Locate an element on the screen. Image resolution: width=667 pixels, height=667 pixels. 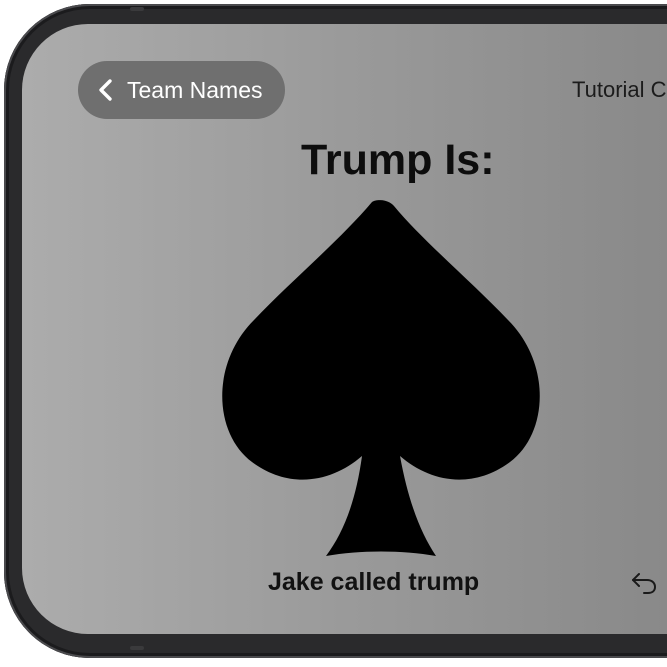
tutorial-button: Tutorial C is located at coordinates (619, 90).